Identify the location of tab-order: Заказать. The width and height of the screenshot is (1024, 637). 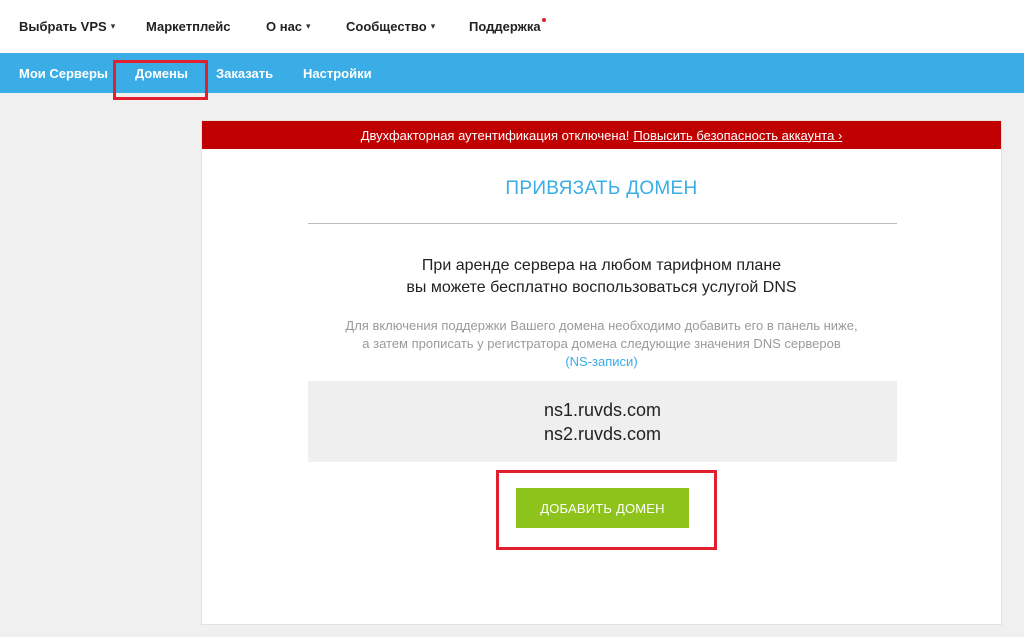
(244, 73).